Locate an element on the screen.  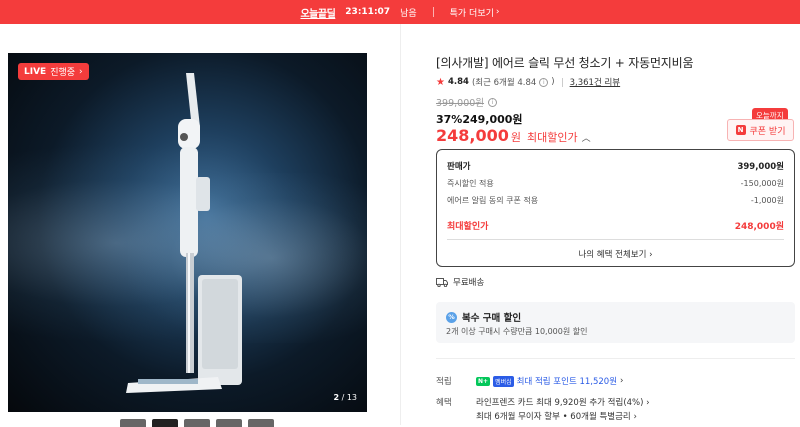
points-link: N+ 멤버십 최대 적립 포인트 11,520원 › is located at coordinates (549, 381).